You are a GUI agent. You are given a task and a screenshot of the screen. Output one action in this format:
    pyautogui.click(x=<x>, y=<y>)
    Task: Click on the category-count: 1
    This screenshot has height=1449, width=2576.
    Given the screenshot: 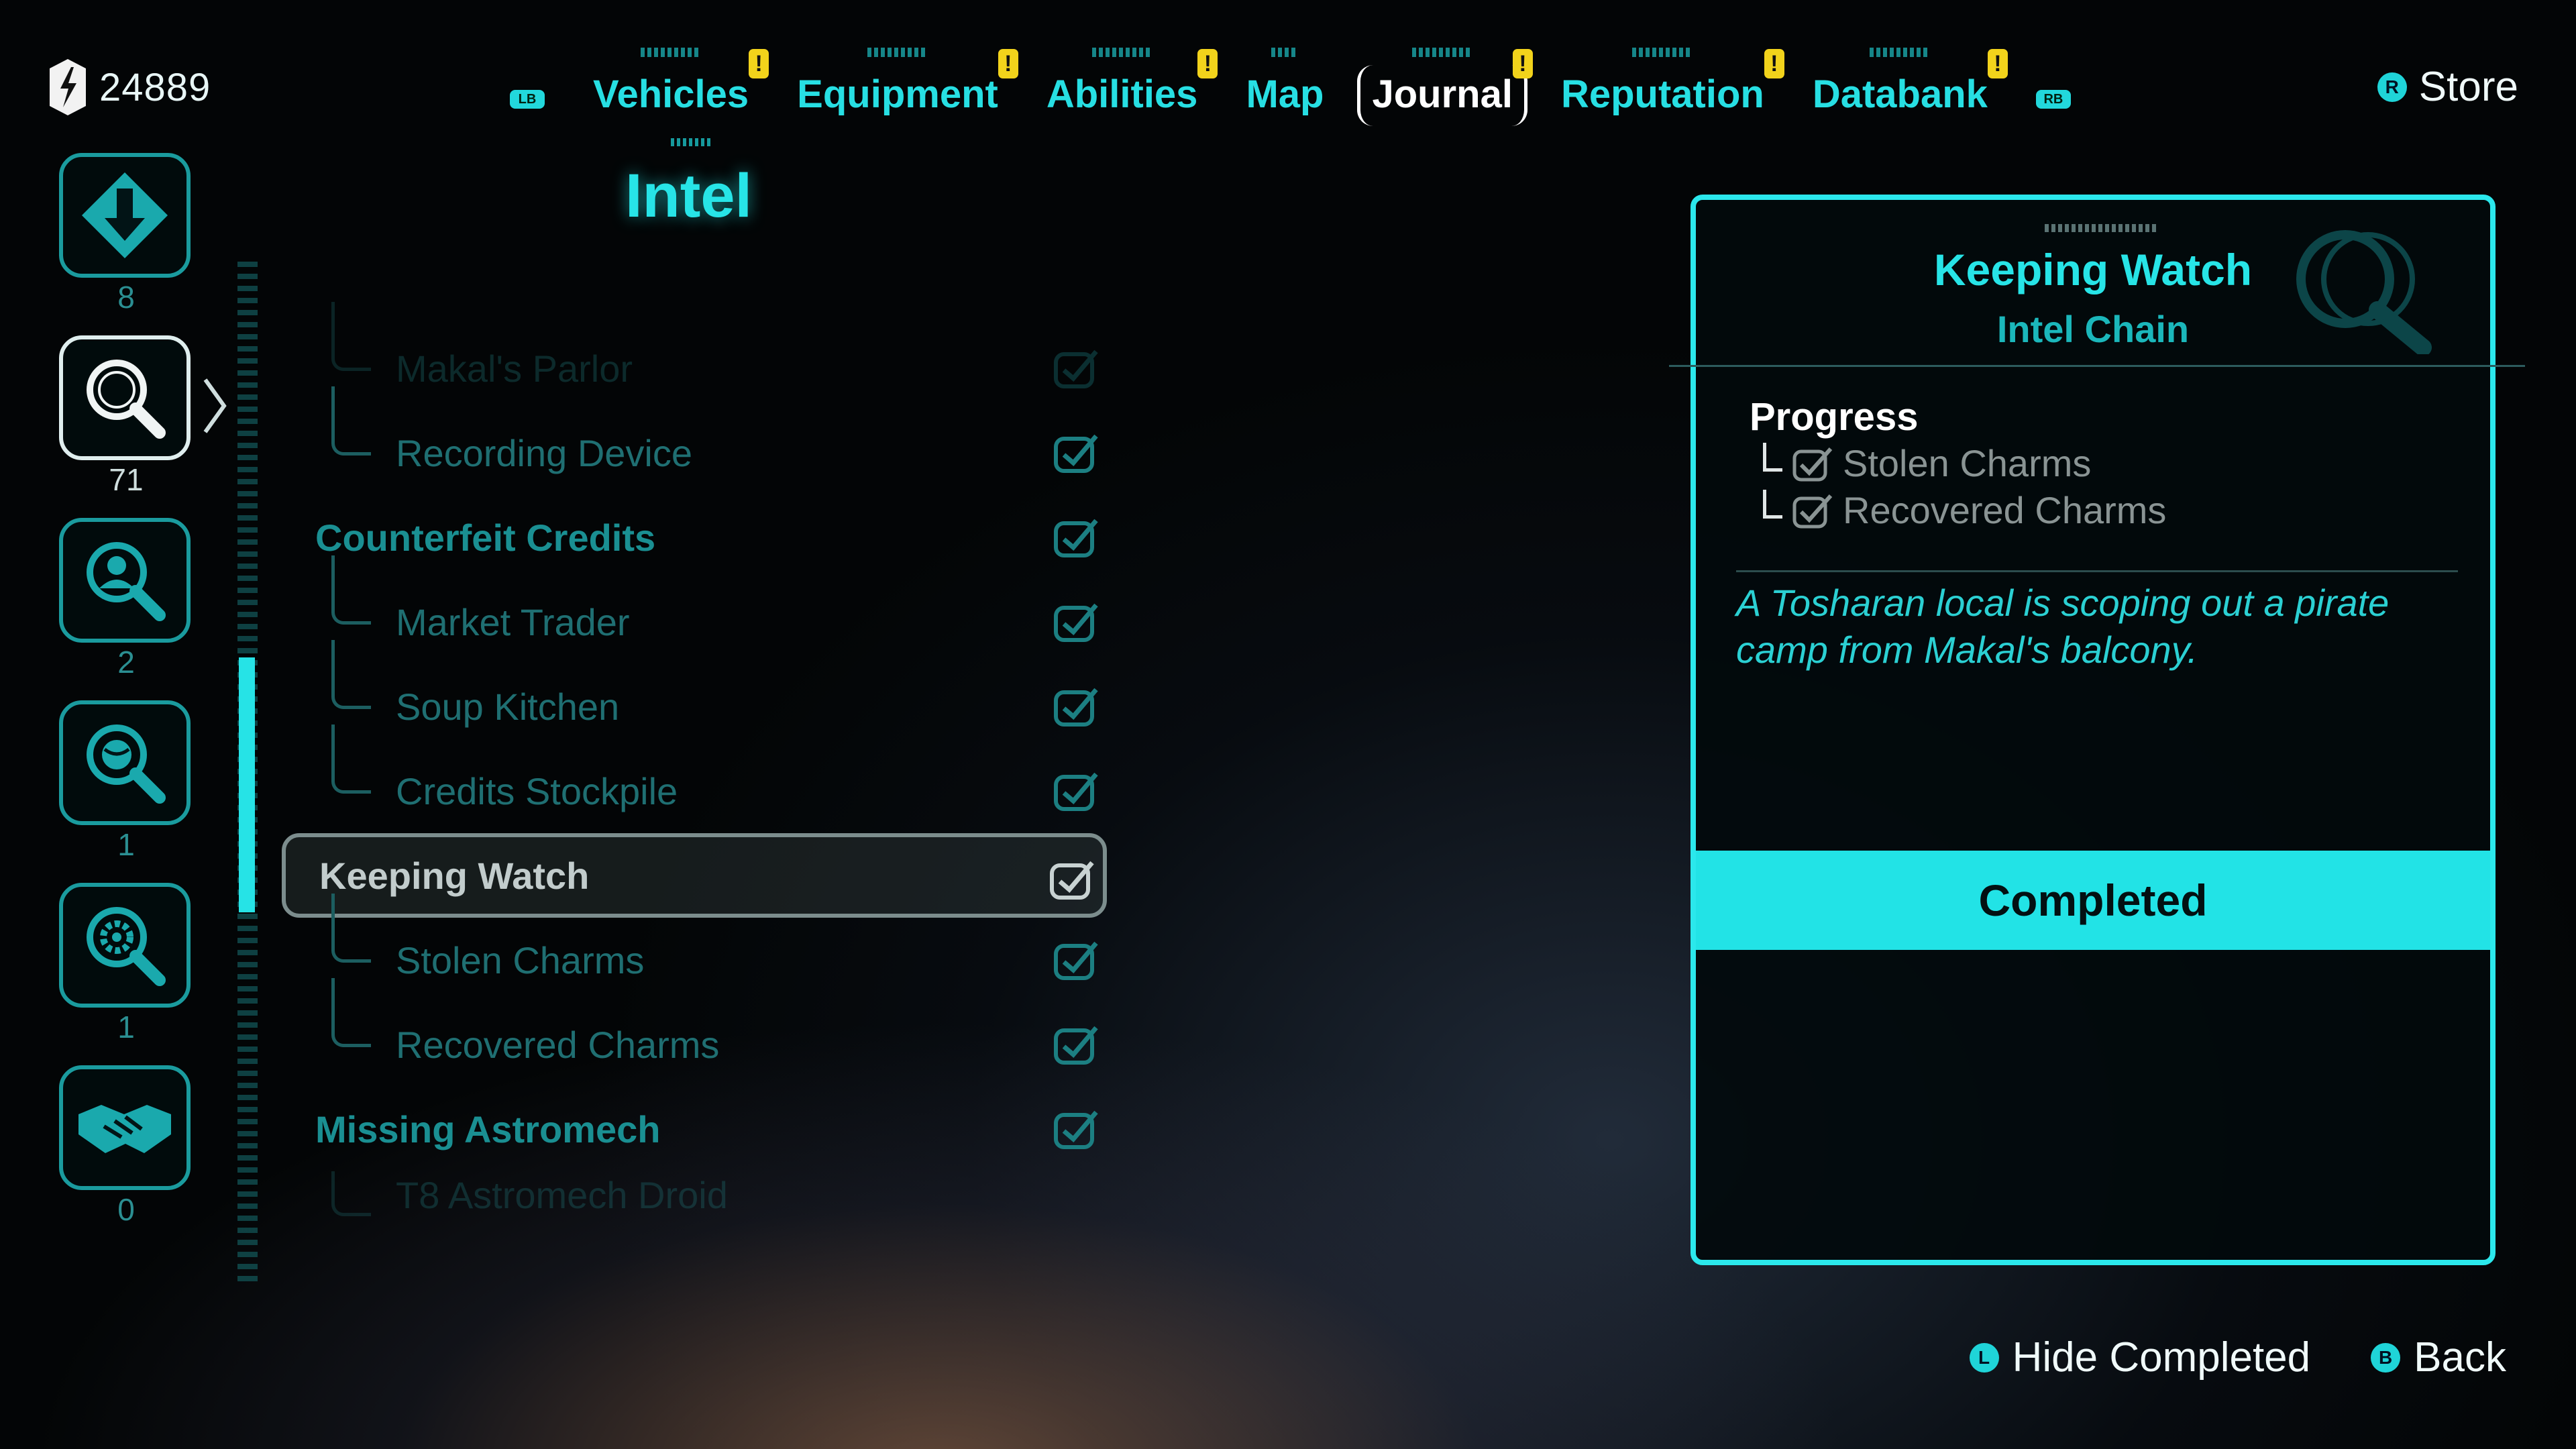 What is the action you would take?
    pyautogui.click(x=126, y=1027)
    